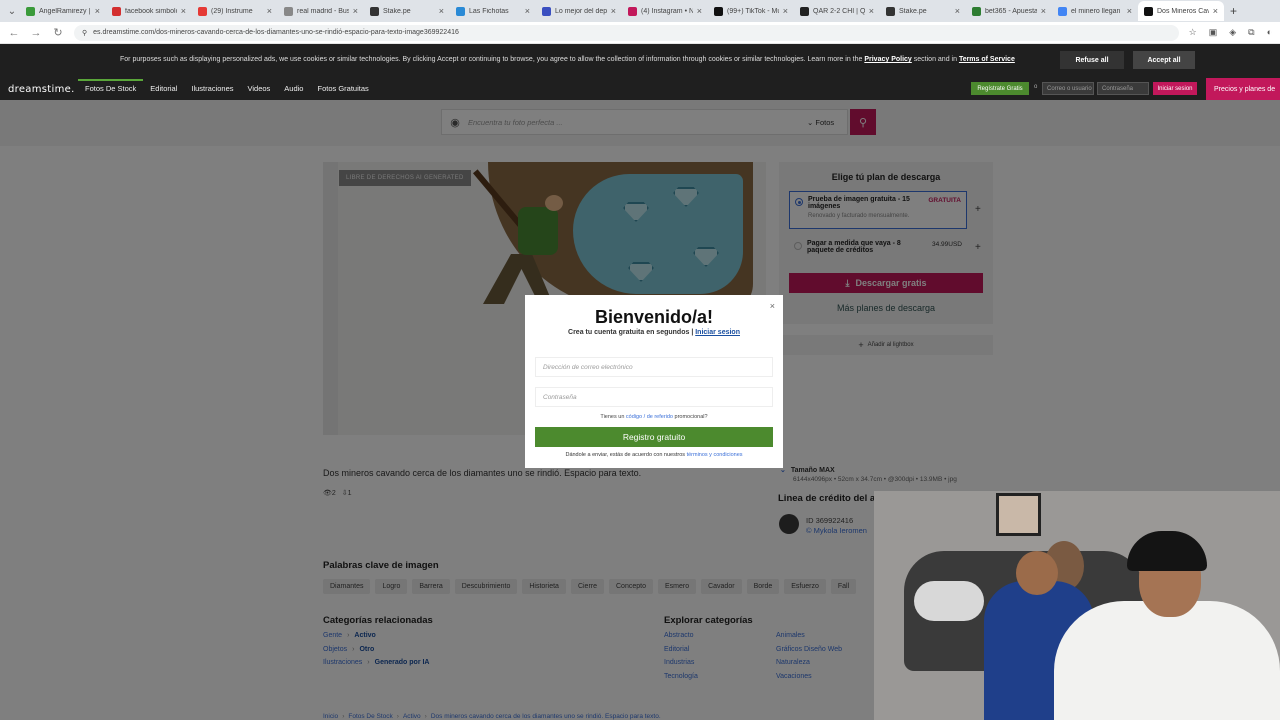  What do you see at coordinates (654, 437) in the screenshot?
I see `register-free-button: Registro gratuito` at bounding box center [654, 437].